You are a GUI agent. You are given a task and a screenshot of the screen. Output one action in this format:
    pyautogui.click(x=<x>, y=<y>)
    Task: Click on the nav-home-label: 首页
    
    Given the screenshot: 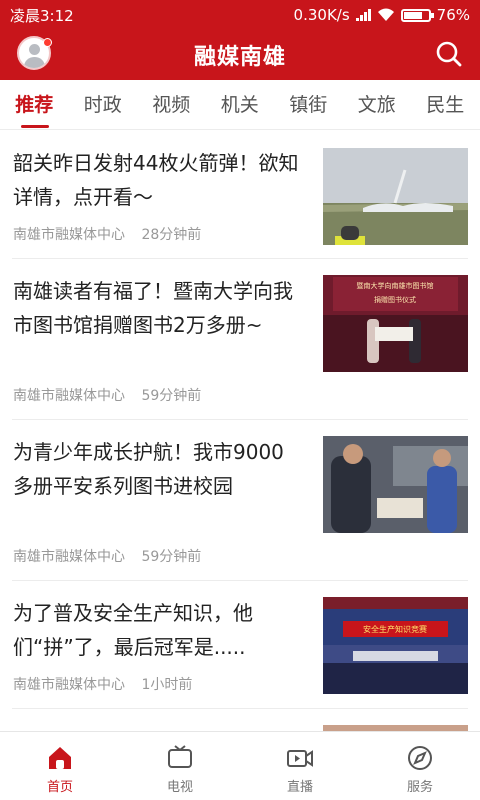 What is the action you would take?
    pyautogui.click(x=59, y=787)
    